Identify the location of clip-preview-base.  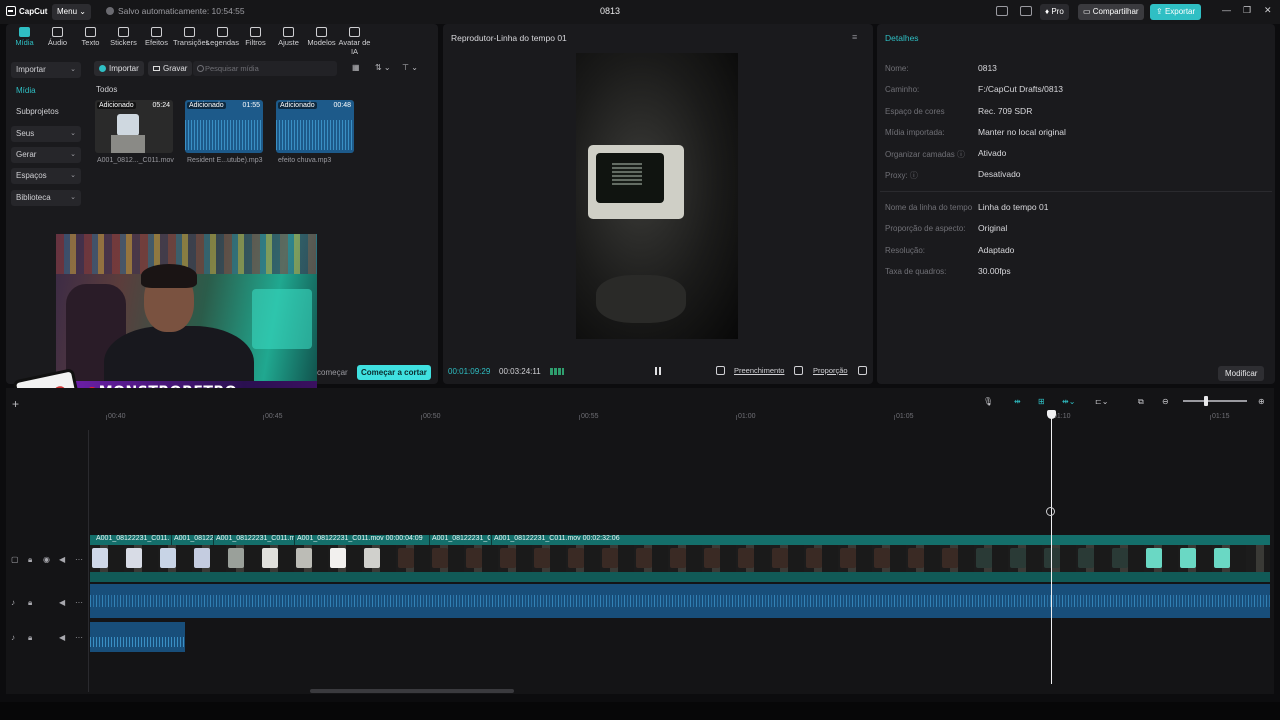
(128, 144).